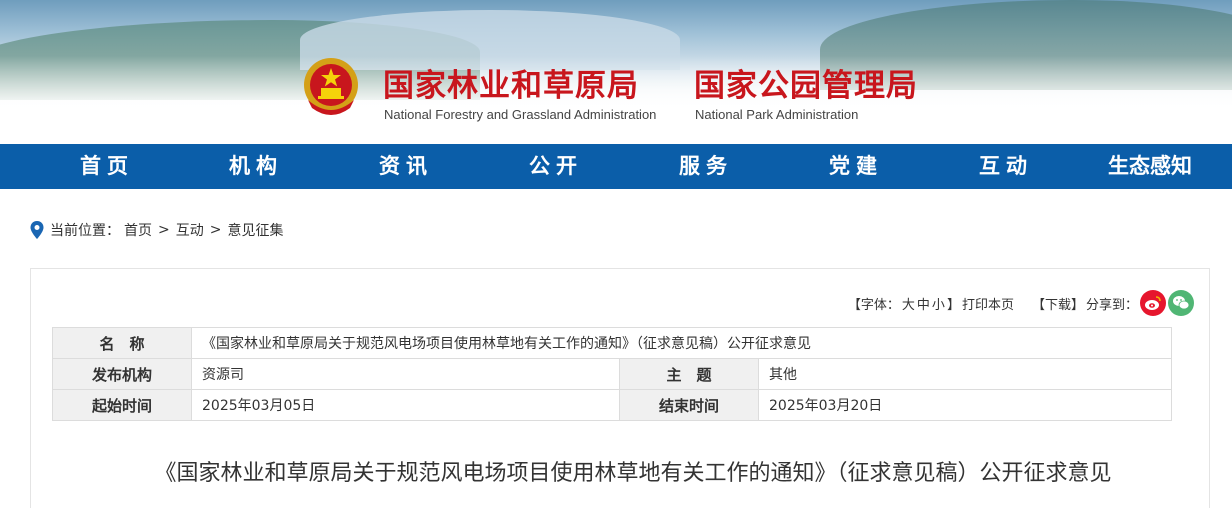 Image resolution: width=1232 pixels, height=508 pixels. What do you see at coordinates (122, 374) in the screenshot?
I see `org-label: 发布机构` at bounding box center [122, 374].